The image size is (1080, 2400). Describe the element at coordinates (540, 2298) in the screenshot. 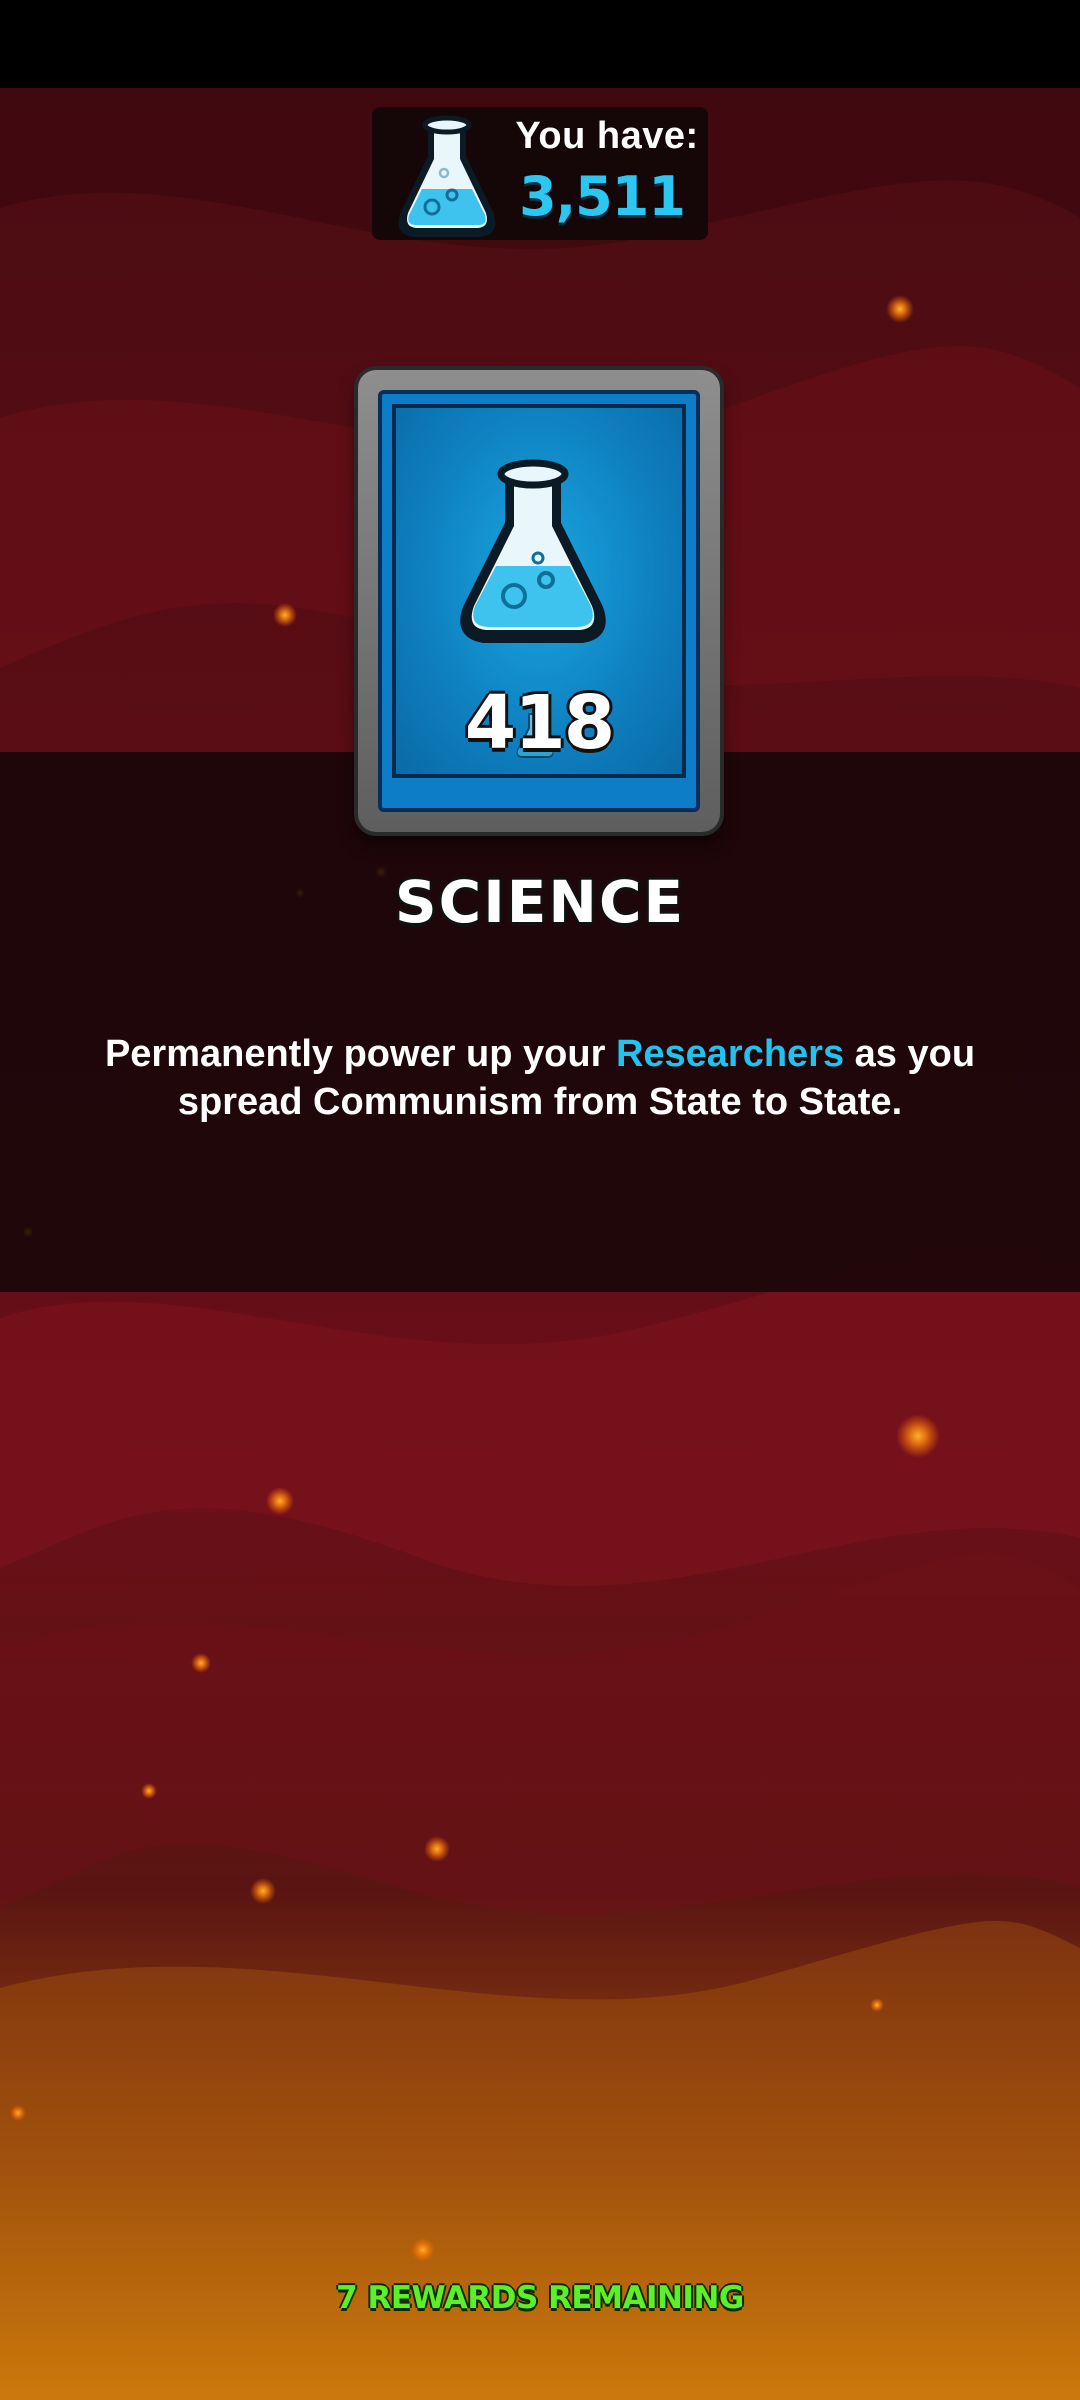

I see `rewards-remaining-label: 7 REWARDS REMAINING` at that location.